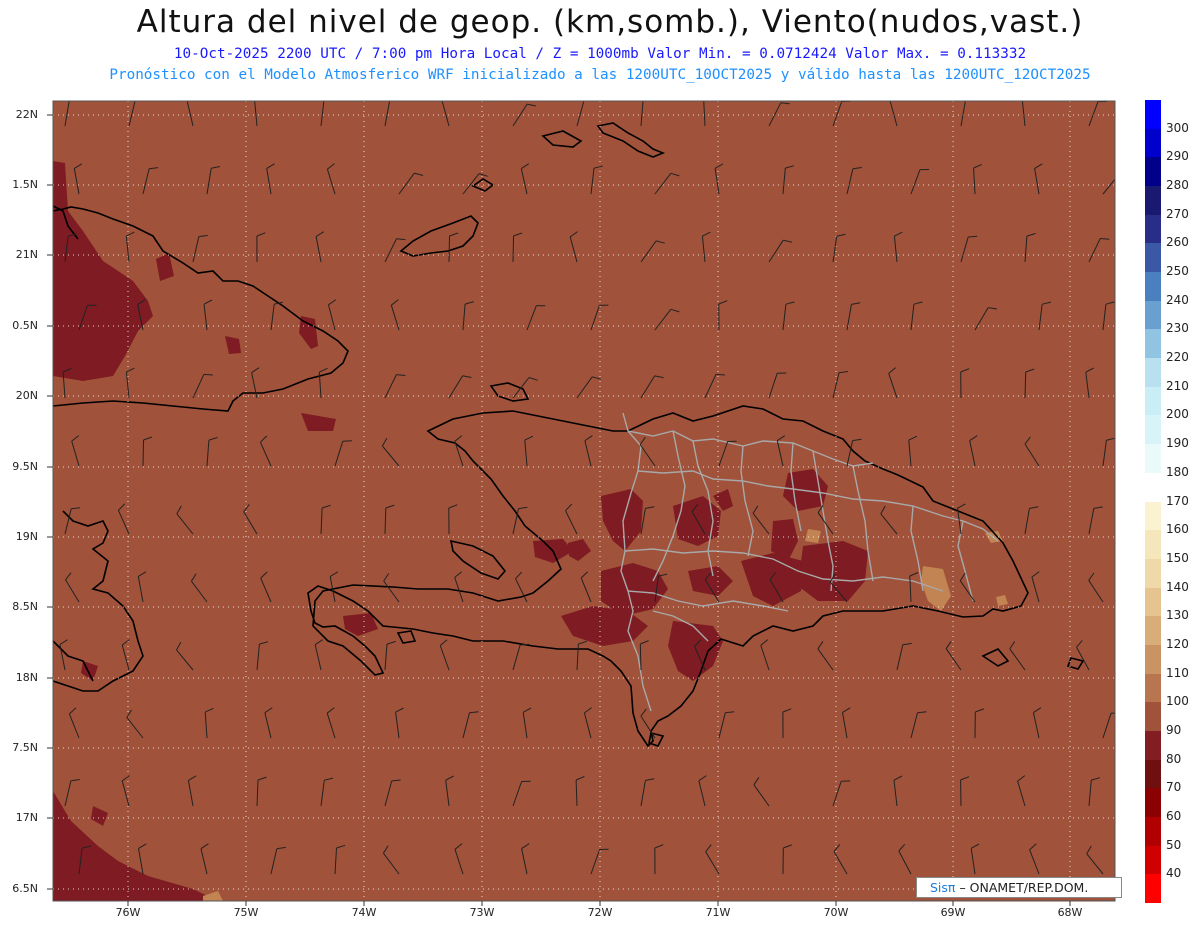 Image resolution: width=1200 pixels, height=927 pixels. Describe the element at coordinates (246, 912) in the screenshot. I see `lon-label-75w: 75W` at that location.